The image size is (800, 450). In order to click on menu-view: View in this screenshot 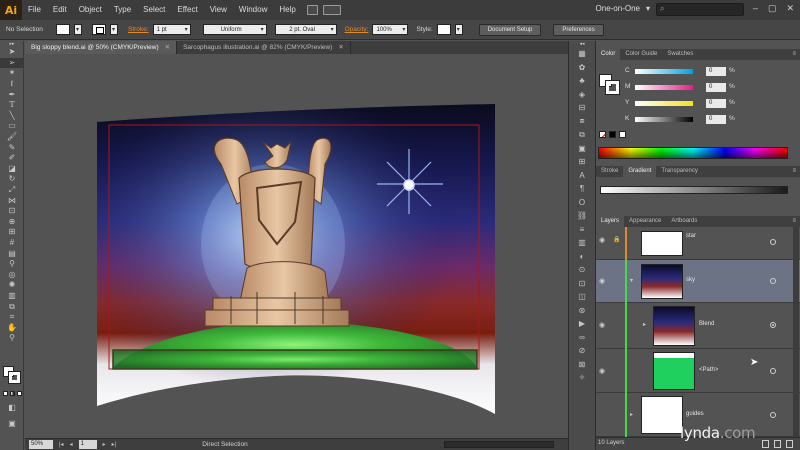, I will do `click(218, 10)`.